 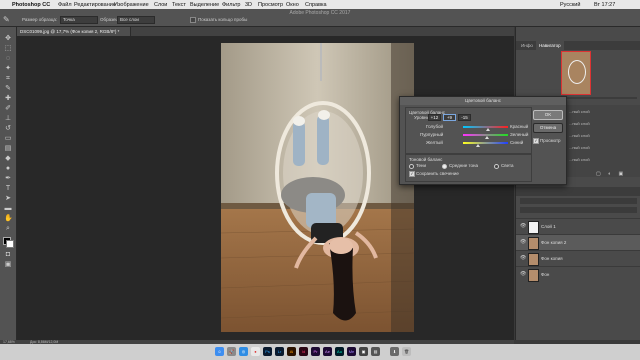 I want to click on app-menu: Photoshop CC, so click(x=31, y=5).